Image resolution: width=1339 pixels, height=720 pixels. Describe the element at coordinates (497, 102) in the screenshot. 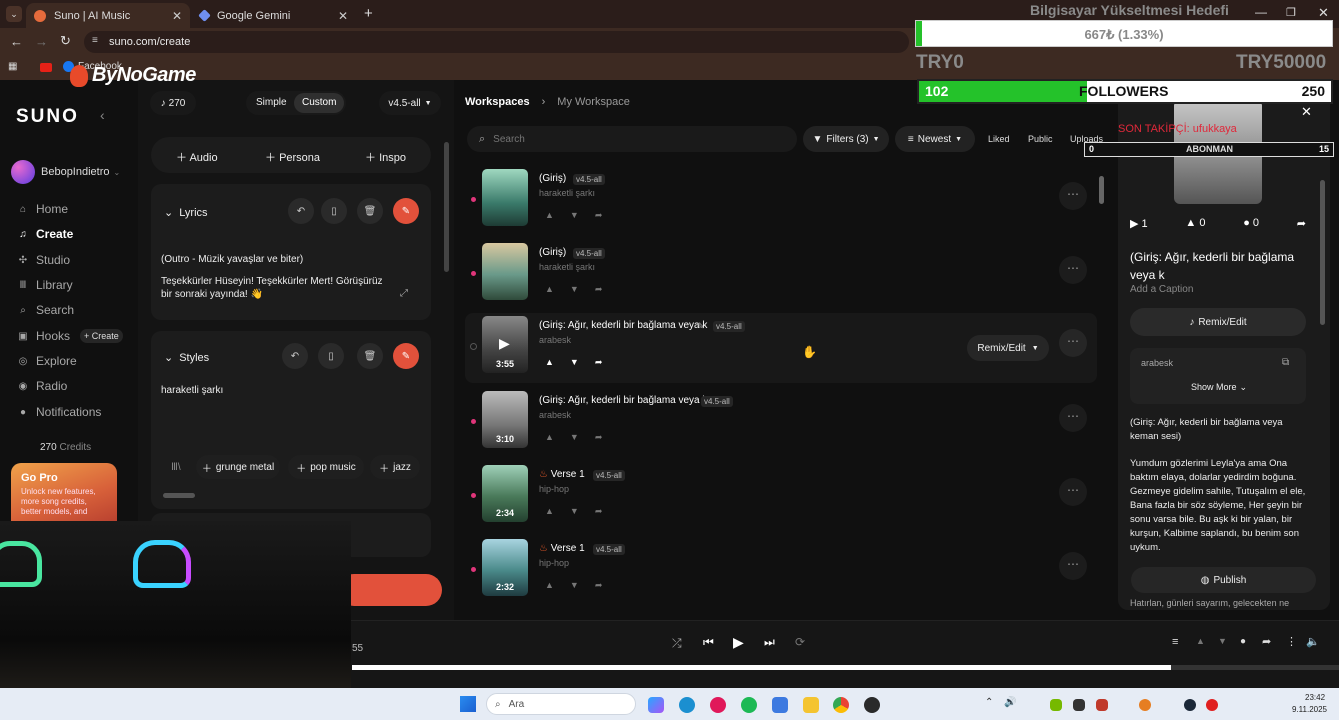

I see `breadcrumb-root: Workspaces` at that location.